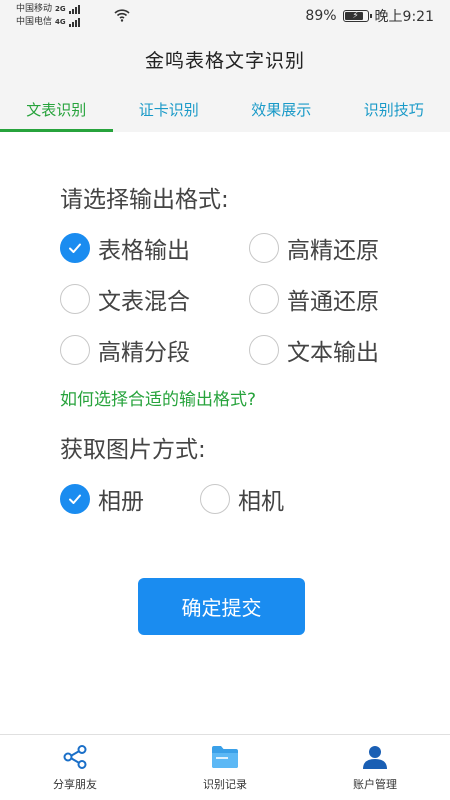  What do you see at coordinates (225, 756) in the screenshot?
I see `folder-icon` at bounding box center [225, 756].